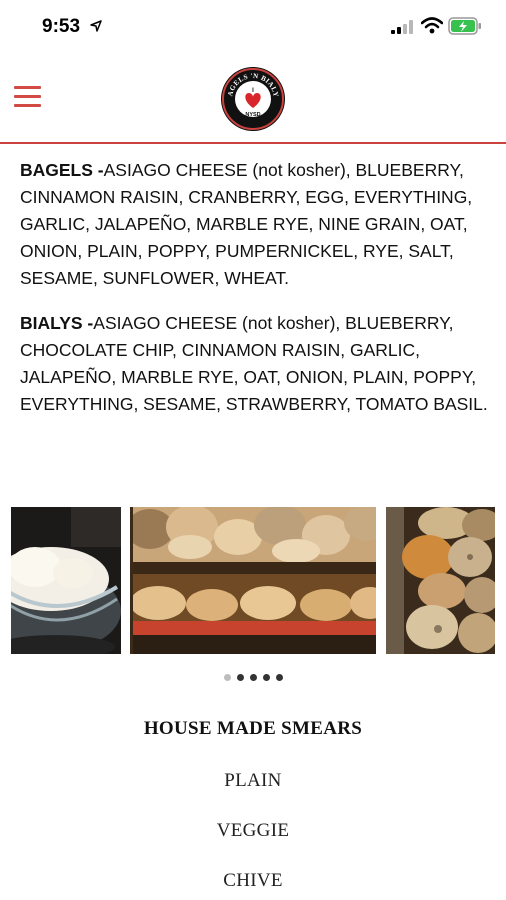 The width and height of the screenshot is (506, 900). What do you see at coordinates (432, 25) in the screenshot?
I see `wifi-icon` at bounding box center [432, 25].